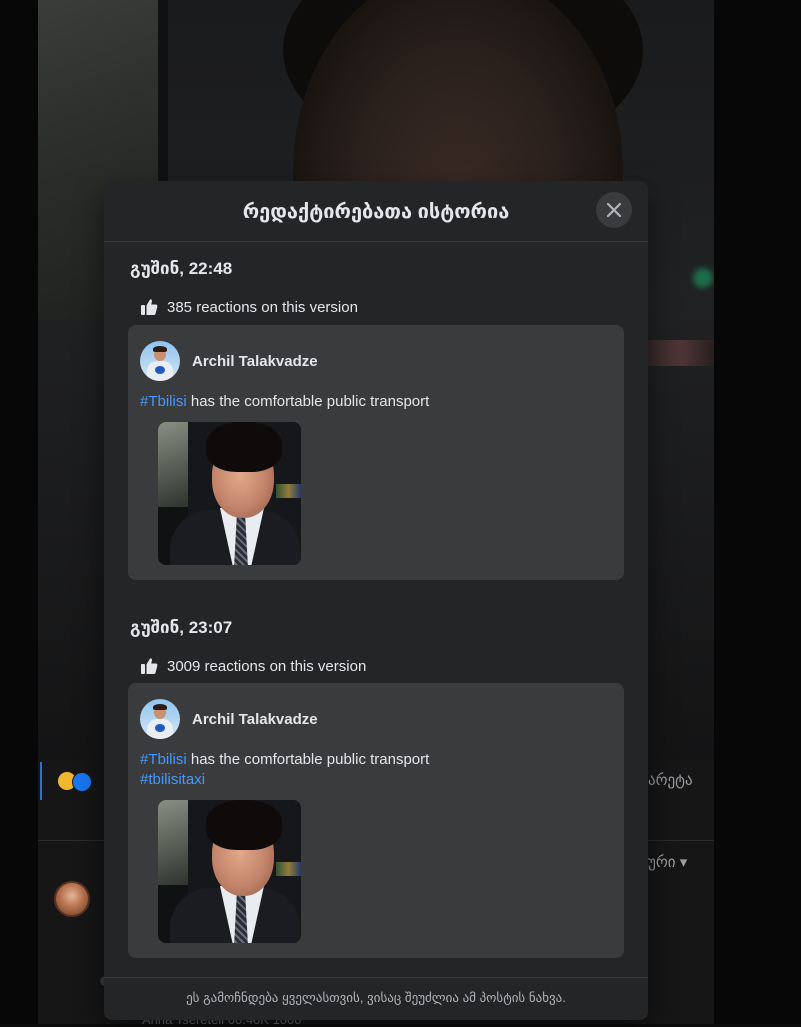 The width and height of the screenshot is (801, 1027). Describe the element at coordinates (668, 862) in the screenshot. I see `background-partial-dropdown: ური ▾` at that location.